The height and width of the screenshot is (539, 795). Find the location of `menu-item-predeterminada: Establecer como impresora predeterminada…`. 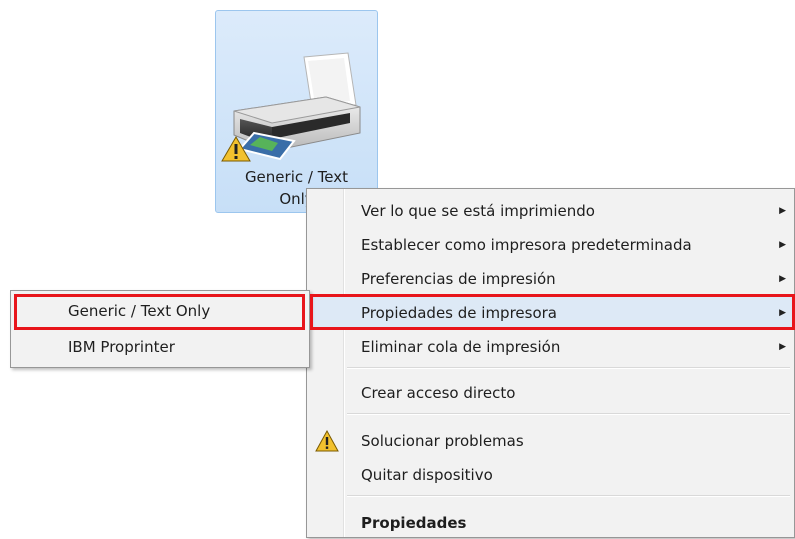

menu-item-predeterminada: Establecer como impresora predeterminada… is located at coordinates (550, 245).